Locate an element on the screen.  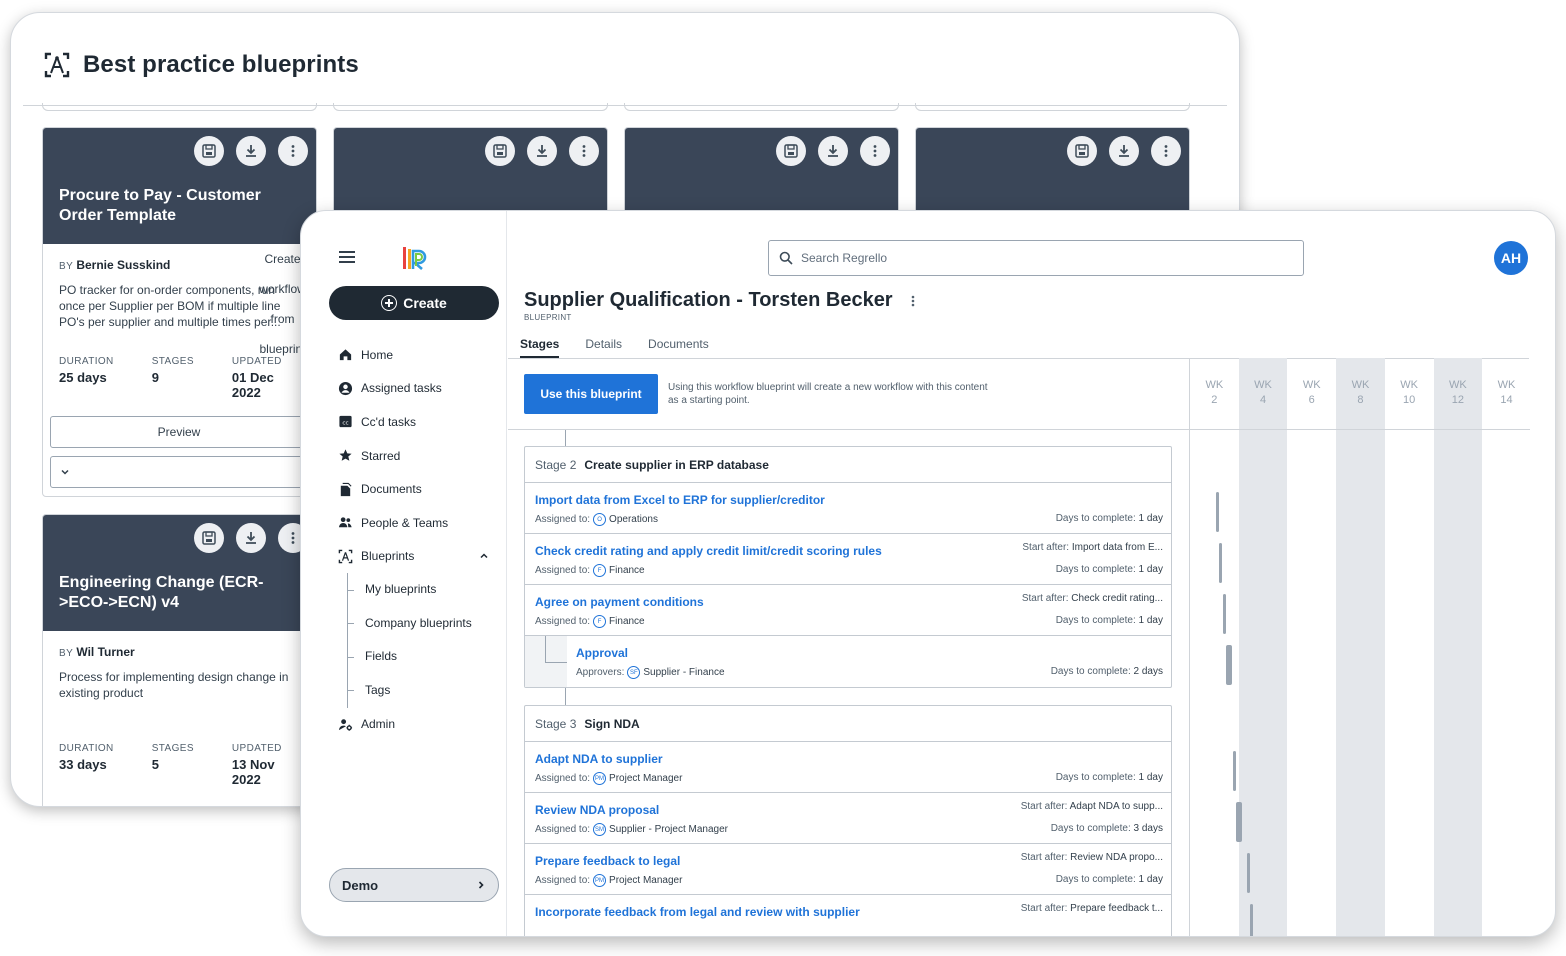
regrello-logo is located at coordinates (415, 258).